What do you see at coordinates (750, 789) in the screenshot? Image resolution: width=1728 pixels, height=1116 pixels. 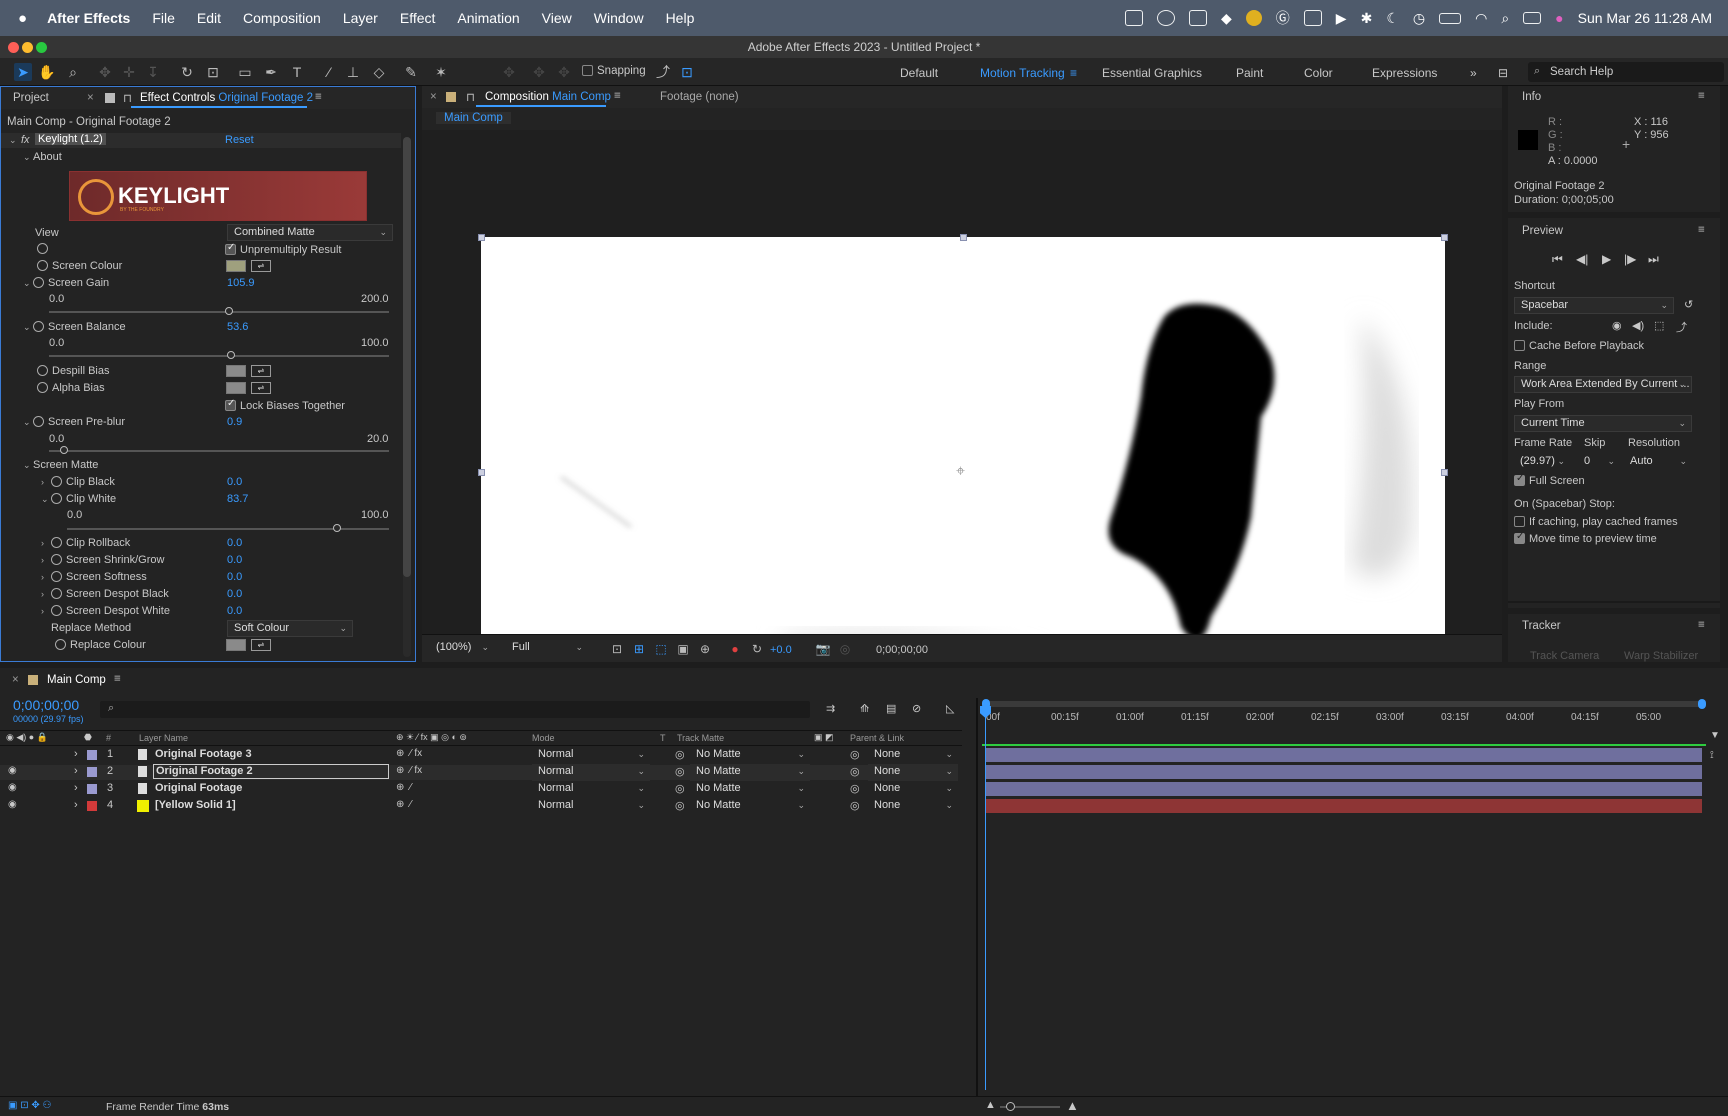 I see `layer-3-matte-dropdown: No Matte ⌄` at bounding box center [750, 789].